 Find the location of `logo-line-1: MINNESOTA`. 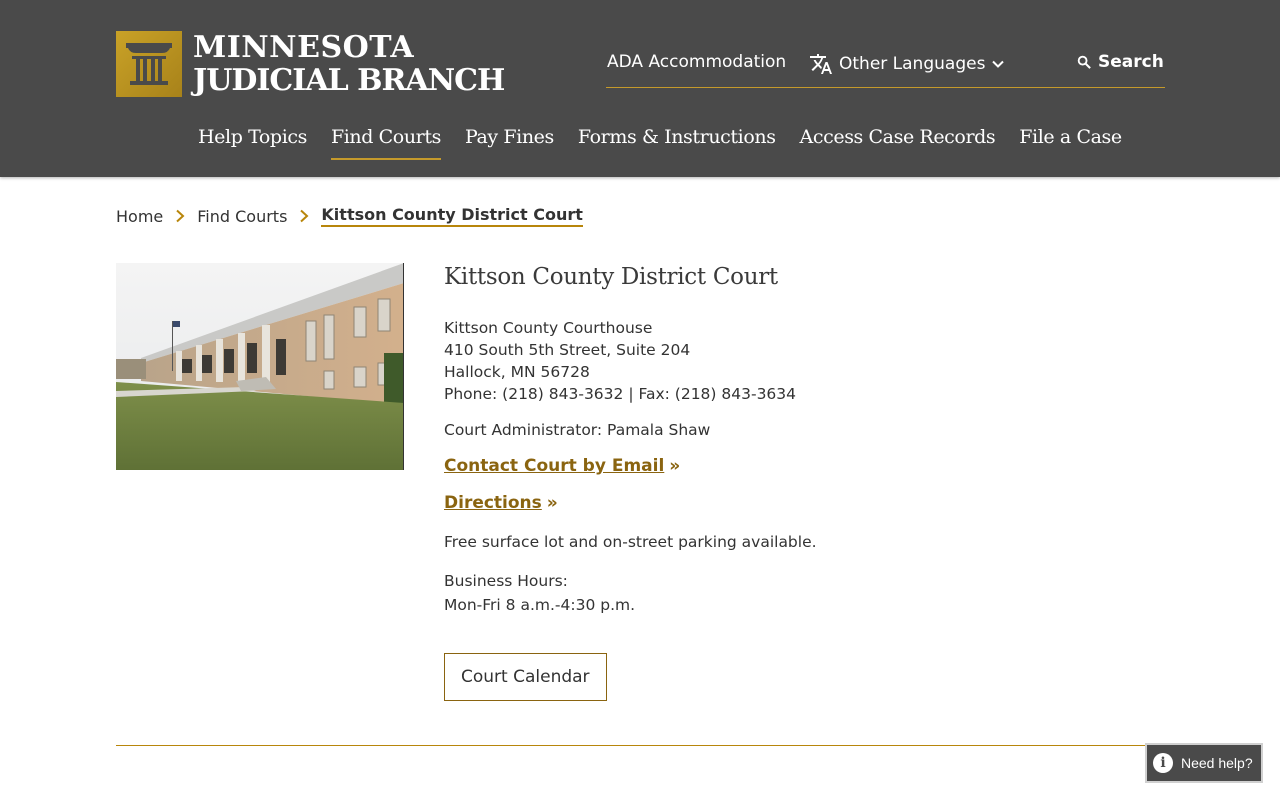

logo-line-1: MINNESOTA is located at coordinates (304, 47).